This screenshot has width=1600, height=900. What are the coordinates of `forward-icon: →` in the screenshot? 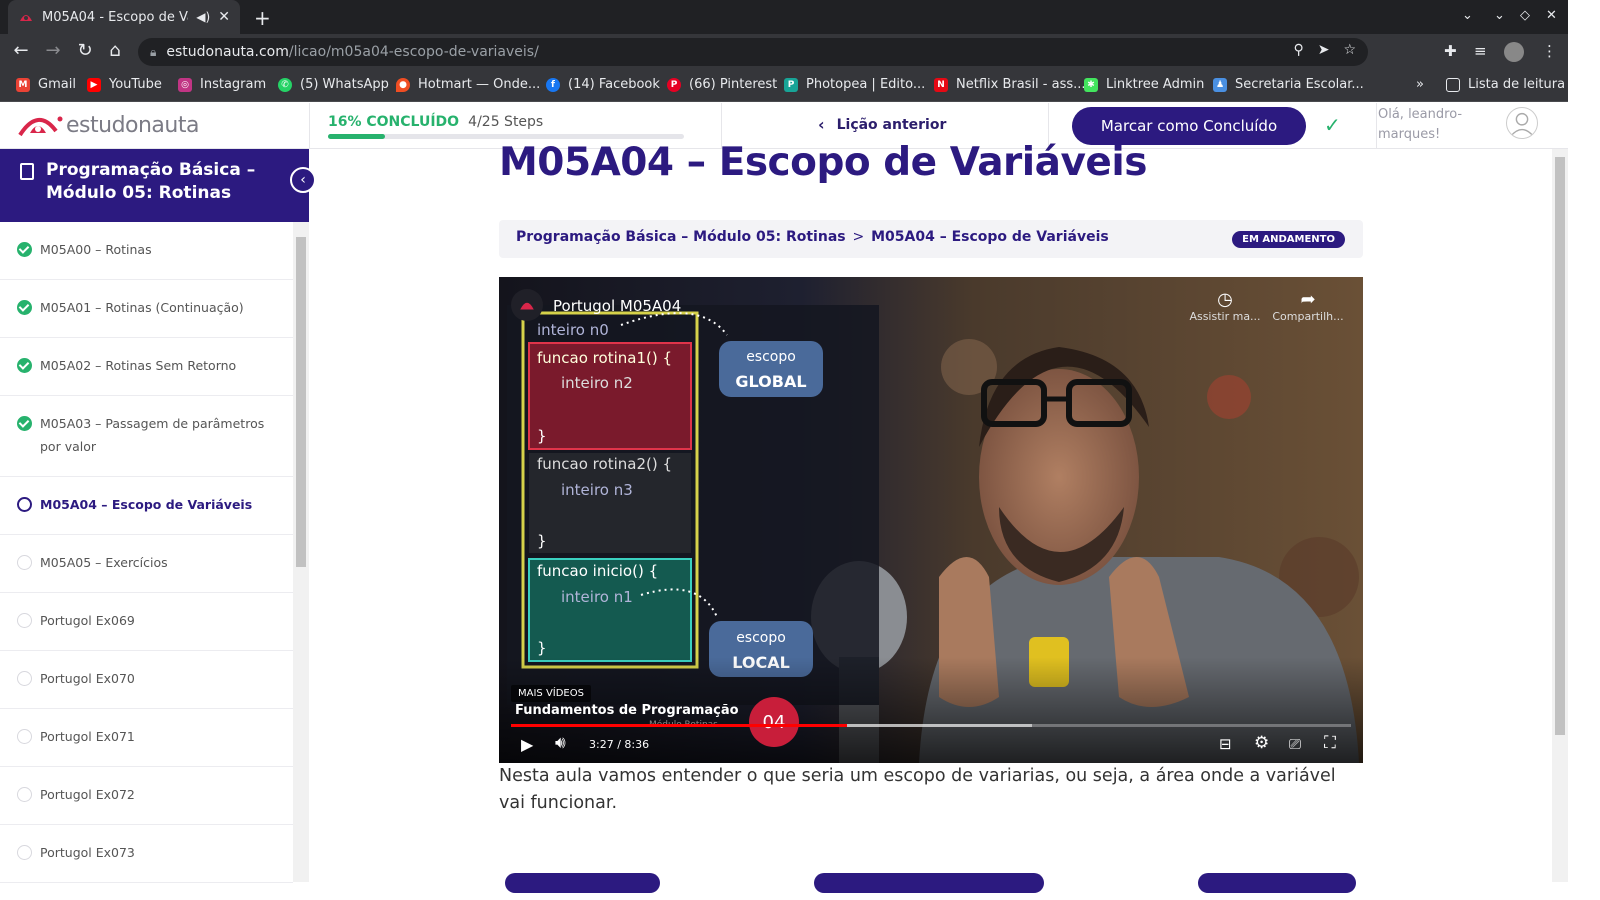 It's located at (53, 50).